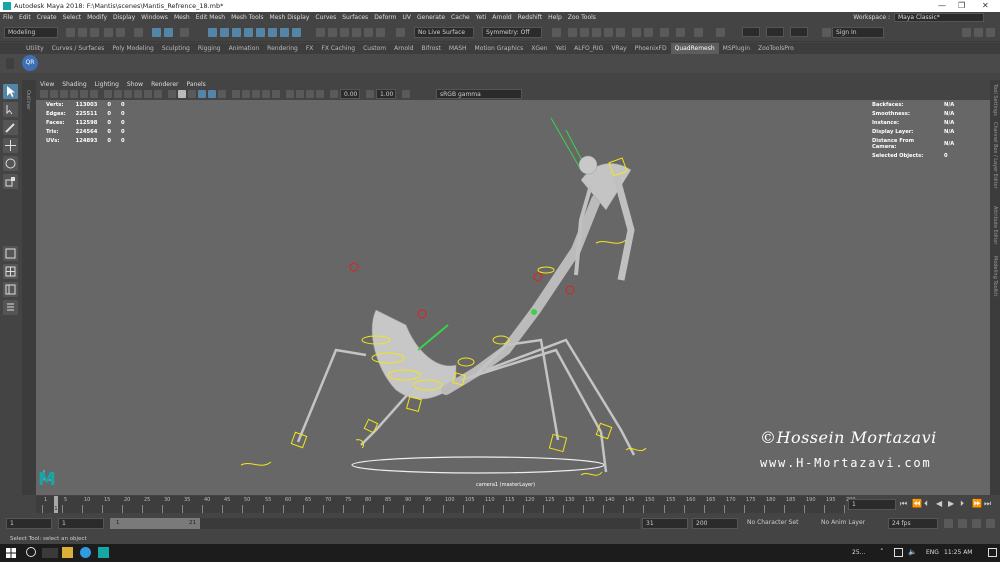  What do you see at coordinates (458, 48) in the screenshot?
I see `shelf-tab-mash: MASH` at bounding box center [458, 48].